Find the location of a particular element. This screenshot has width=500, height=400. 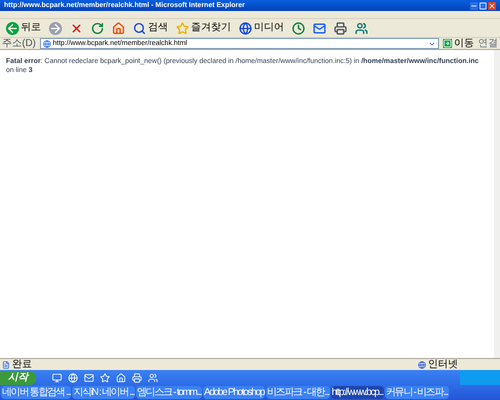

minimize-icon is located at coordinates (474, 6).